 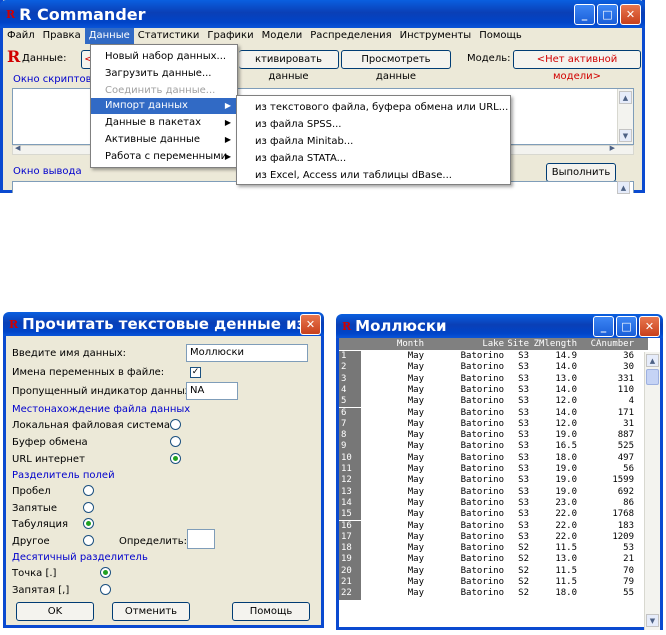 What do you see at coordinates (175, 458) in the screenshot?
I see `loc-url-radio` at bounding box center [175, 458].